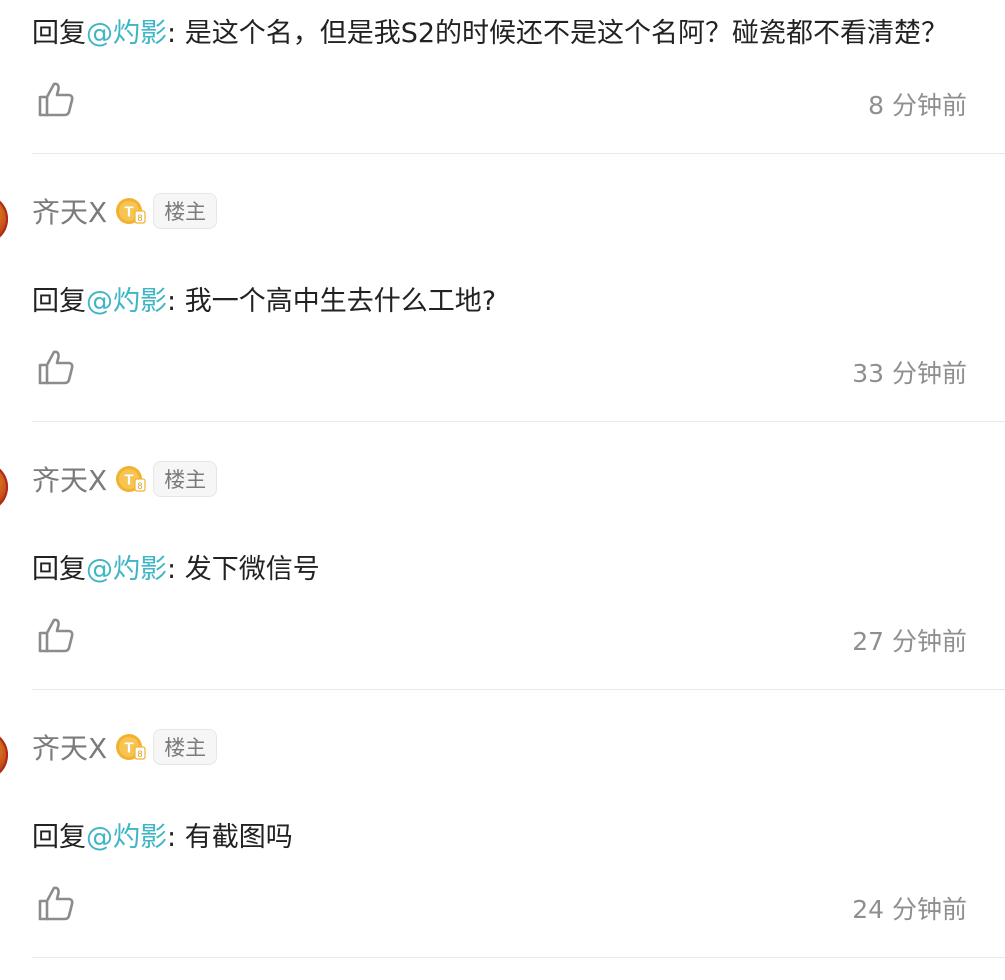  I want to click on divider, so click(518, 957).